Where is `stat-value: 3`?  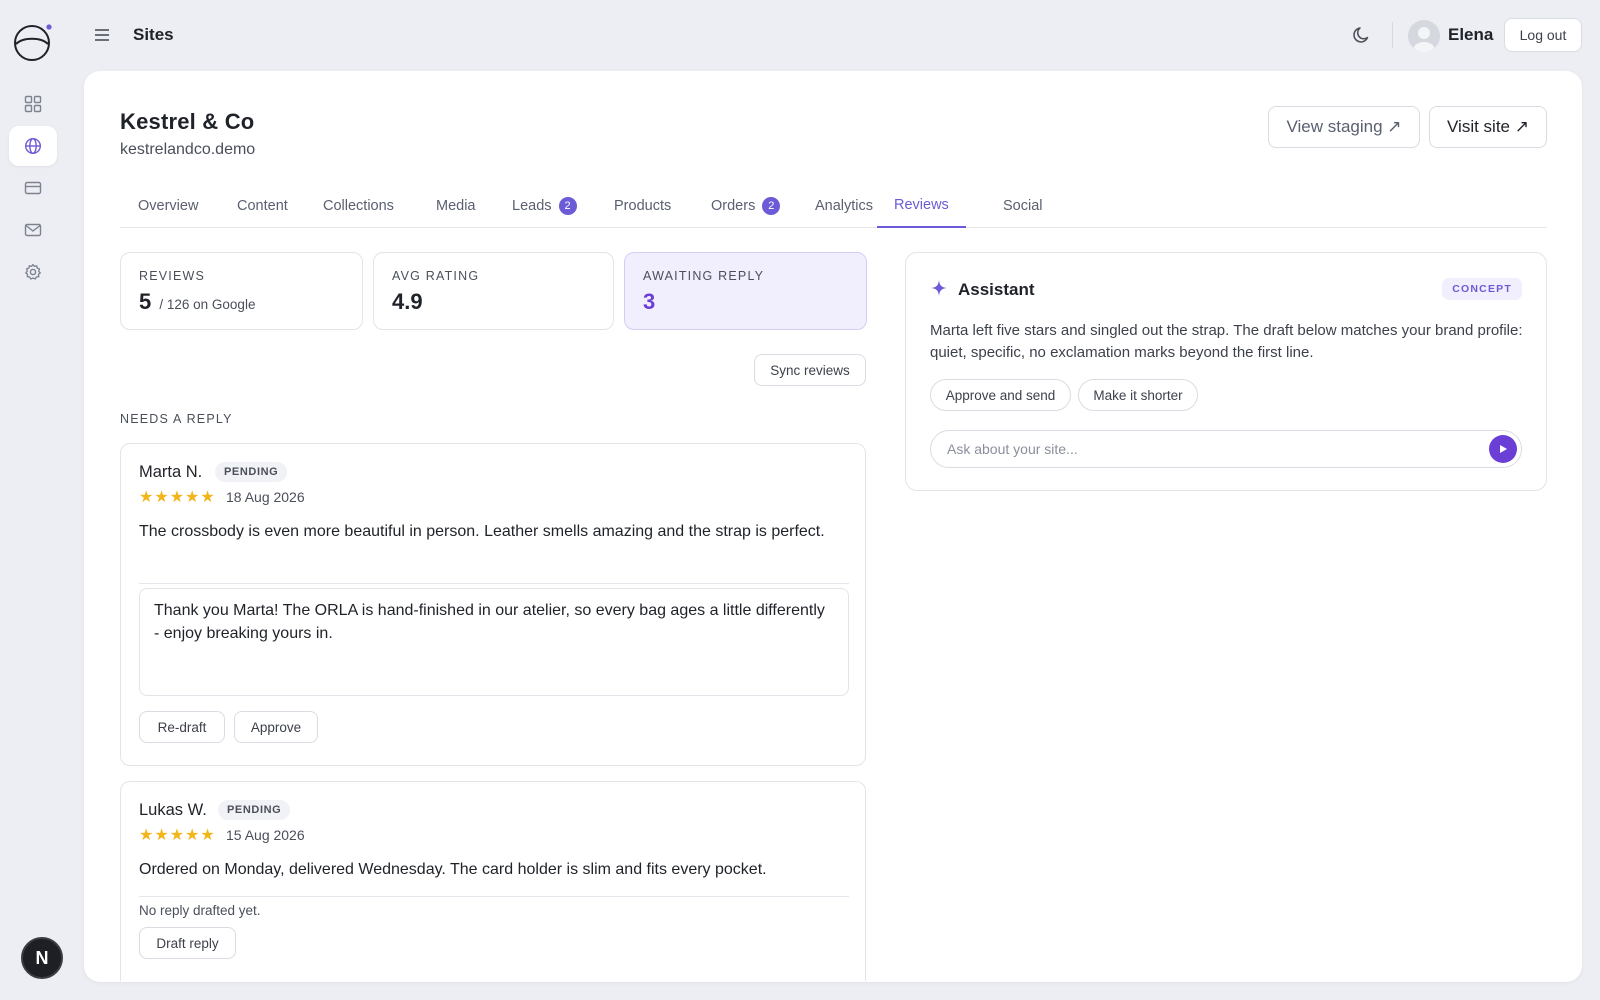 stat-value: 3 is located at coordinates (649, 301).